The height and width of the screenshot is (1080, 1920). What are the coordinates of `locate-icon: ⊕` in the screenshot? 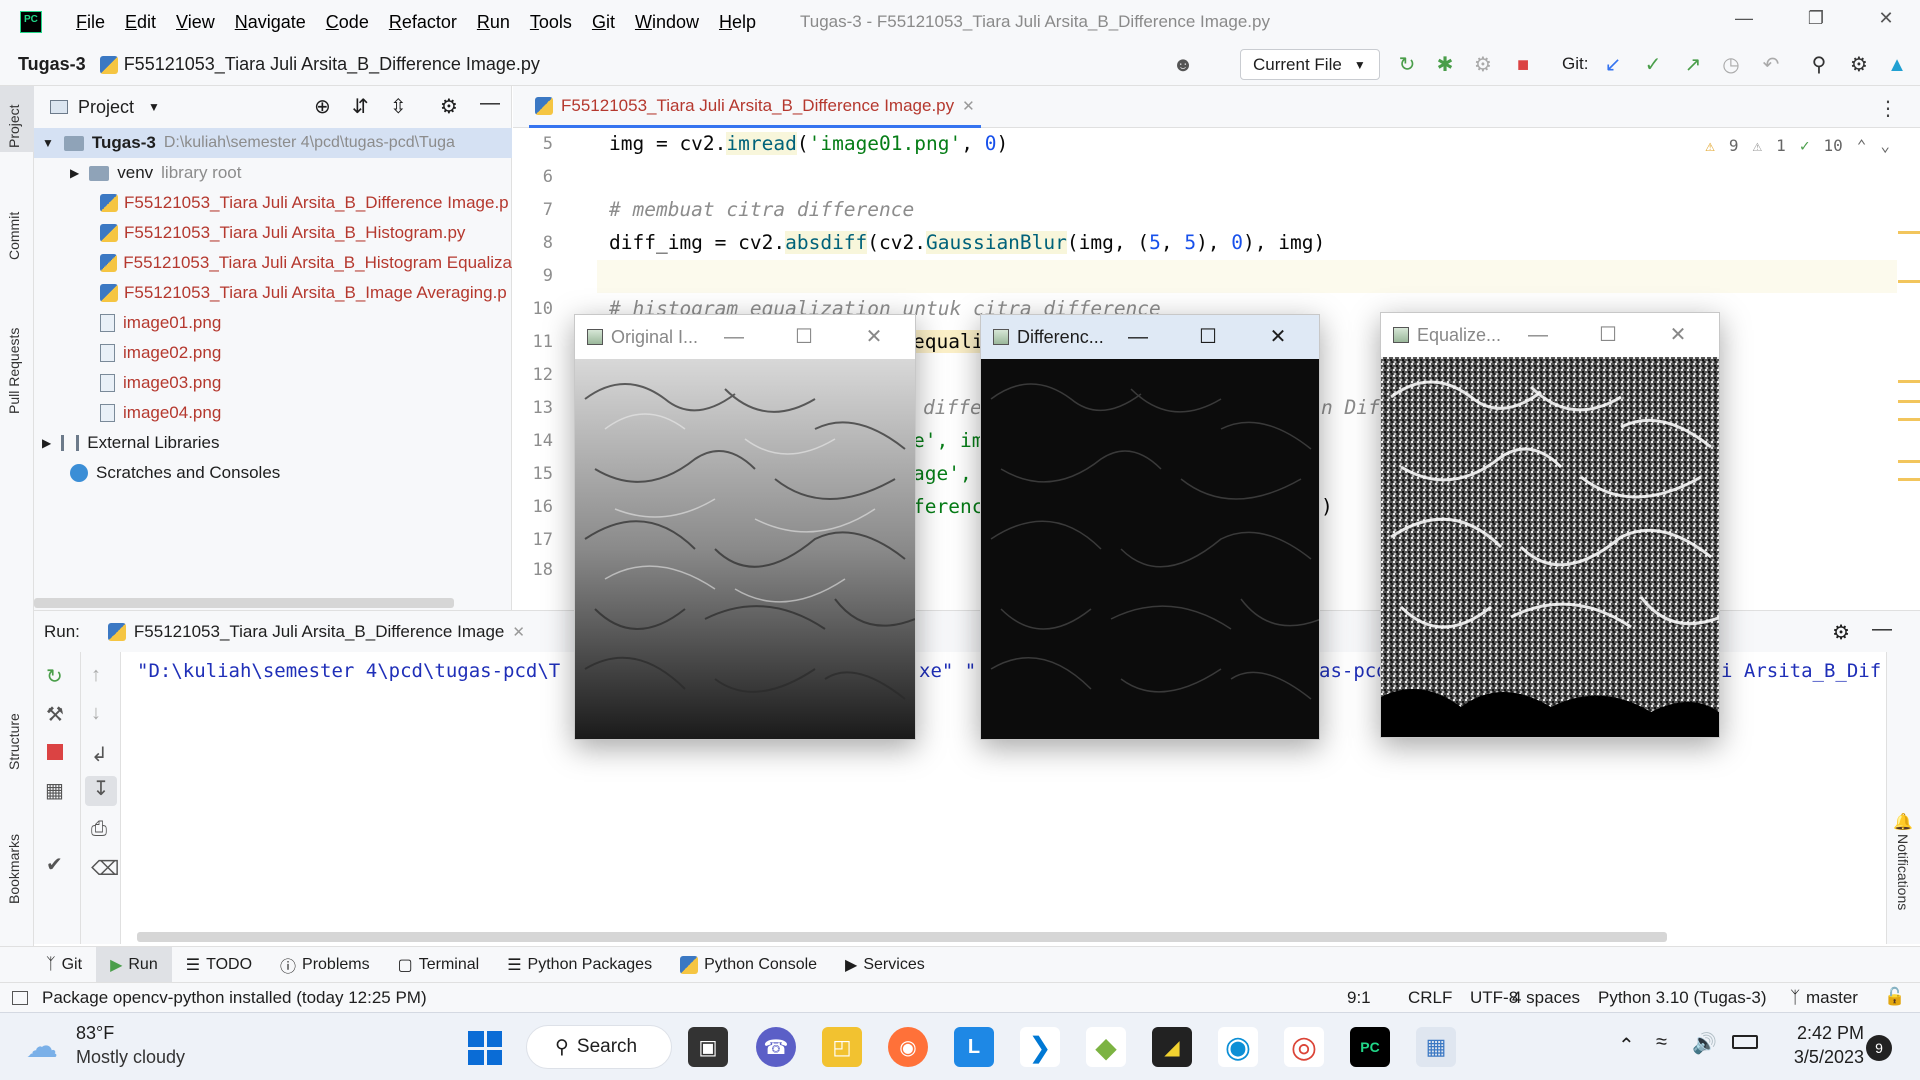 It's located at (322, 106).